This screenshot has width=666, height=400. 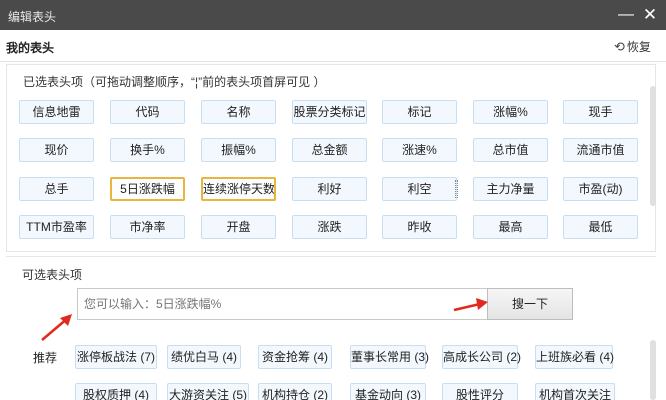 What do you see at coordinates (329, 189) in the screenshot?
I see `selected-column-chip: 利好` at bounding box center [329, 189].